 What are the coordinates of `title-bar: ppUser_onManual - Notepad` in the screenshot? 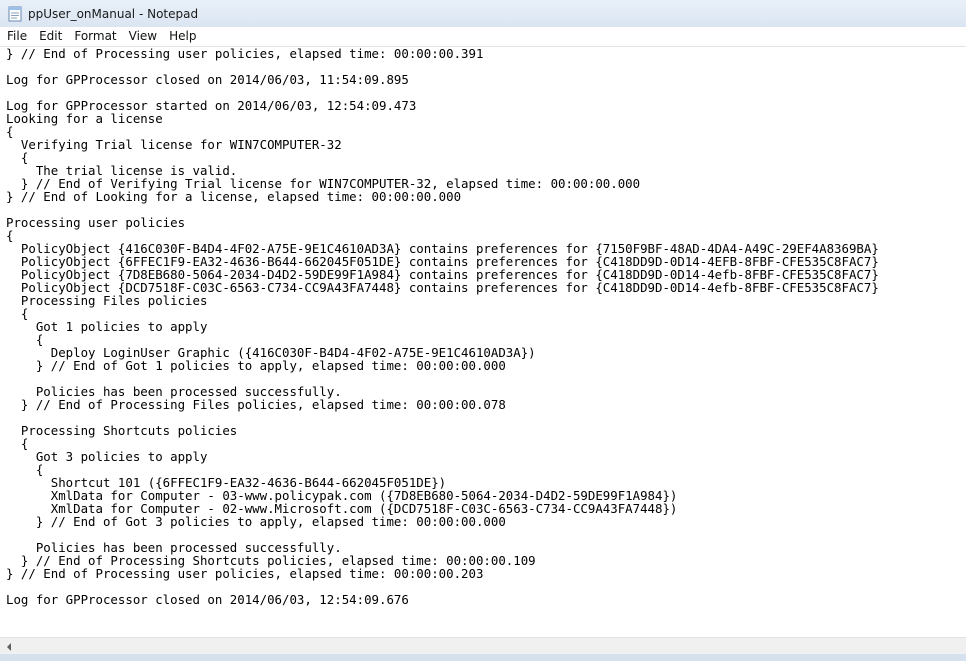 It's located at (483, 13).